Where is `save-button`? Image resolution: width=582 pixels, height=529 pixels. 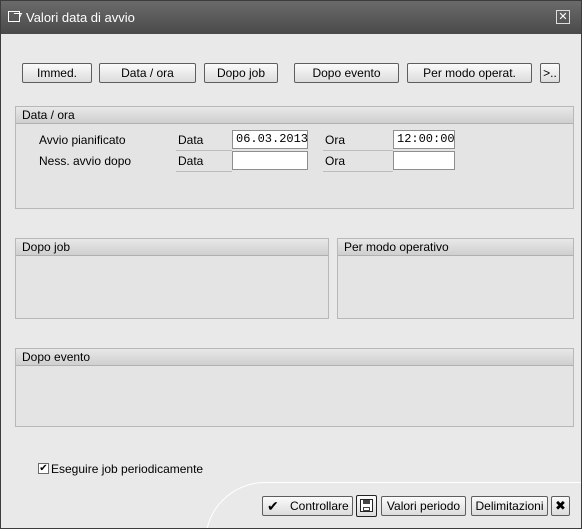
save-button is located at coordinates (366, 506).